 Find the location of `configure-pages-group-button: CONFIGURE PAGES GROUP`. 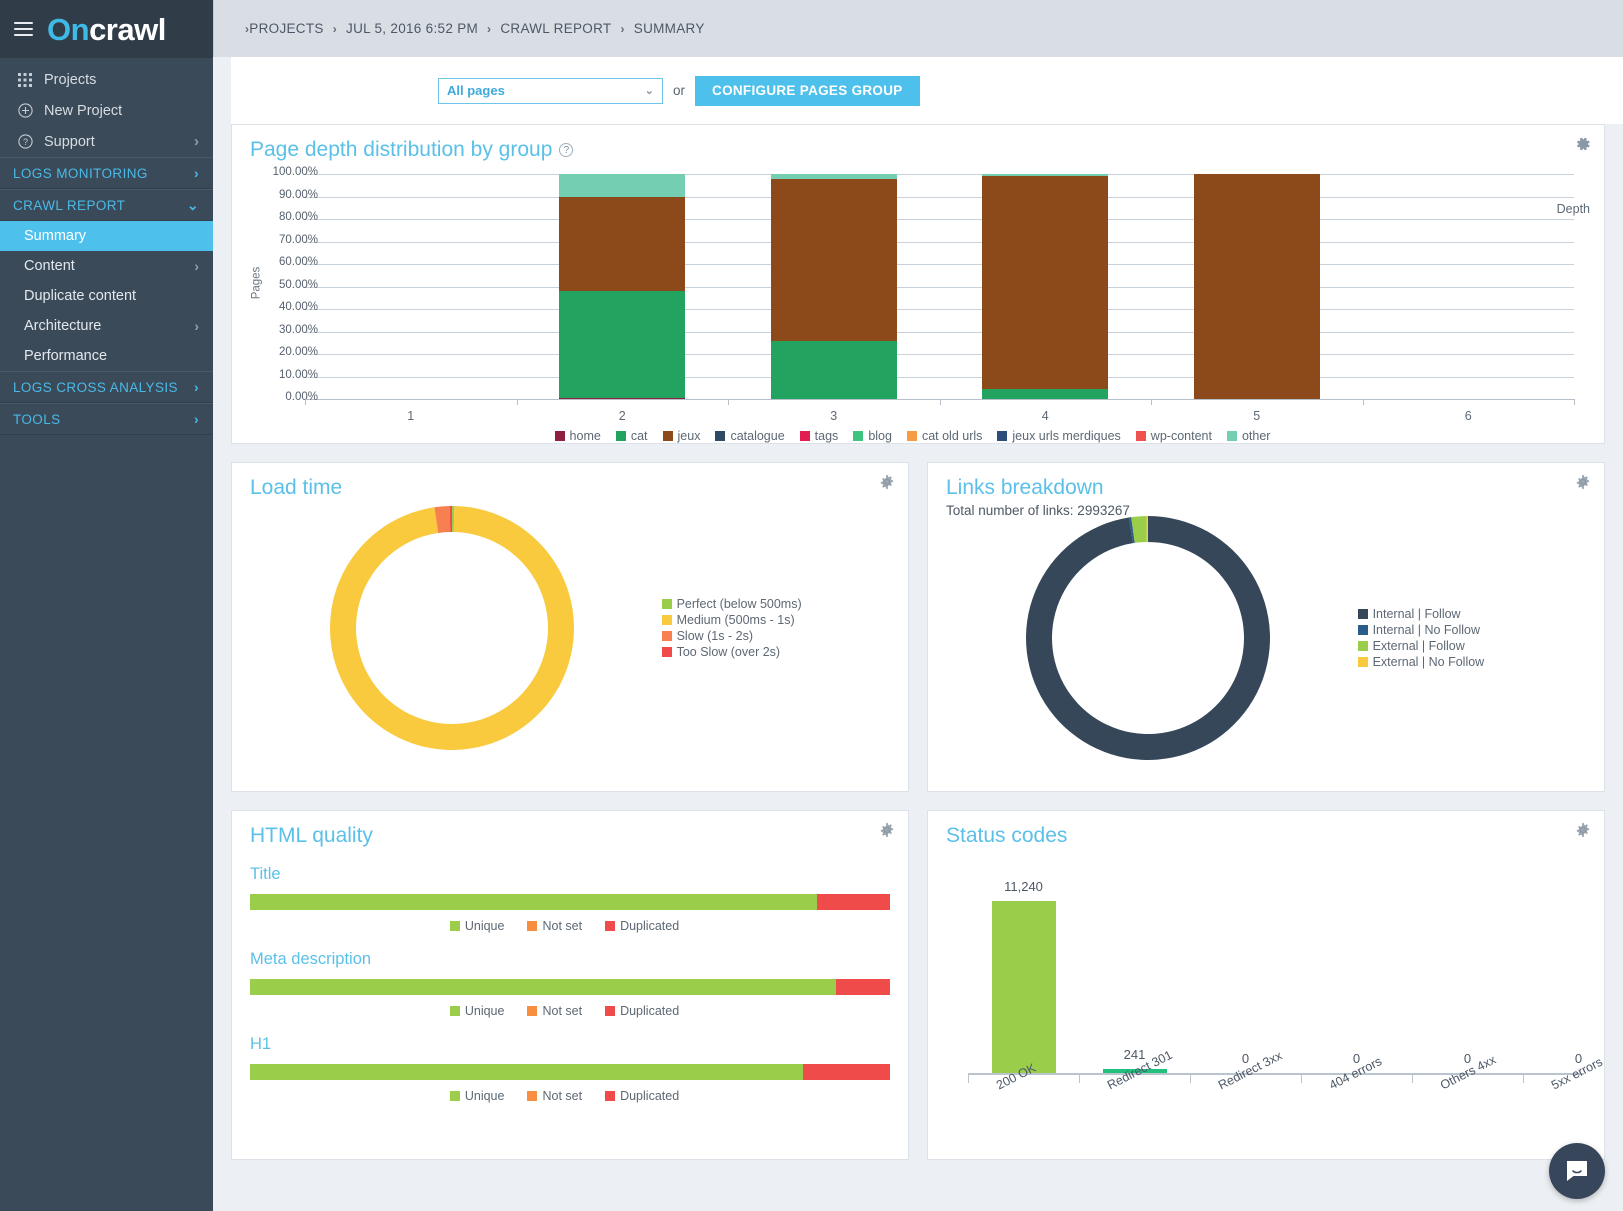

configure-pages-group-button: CONFIGURE PAGES GROUP is located at coordinates (807, 90).